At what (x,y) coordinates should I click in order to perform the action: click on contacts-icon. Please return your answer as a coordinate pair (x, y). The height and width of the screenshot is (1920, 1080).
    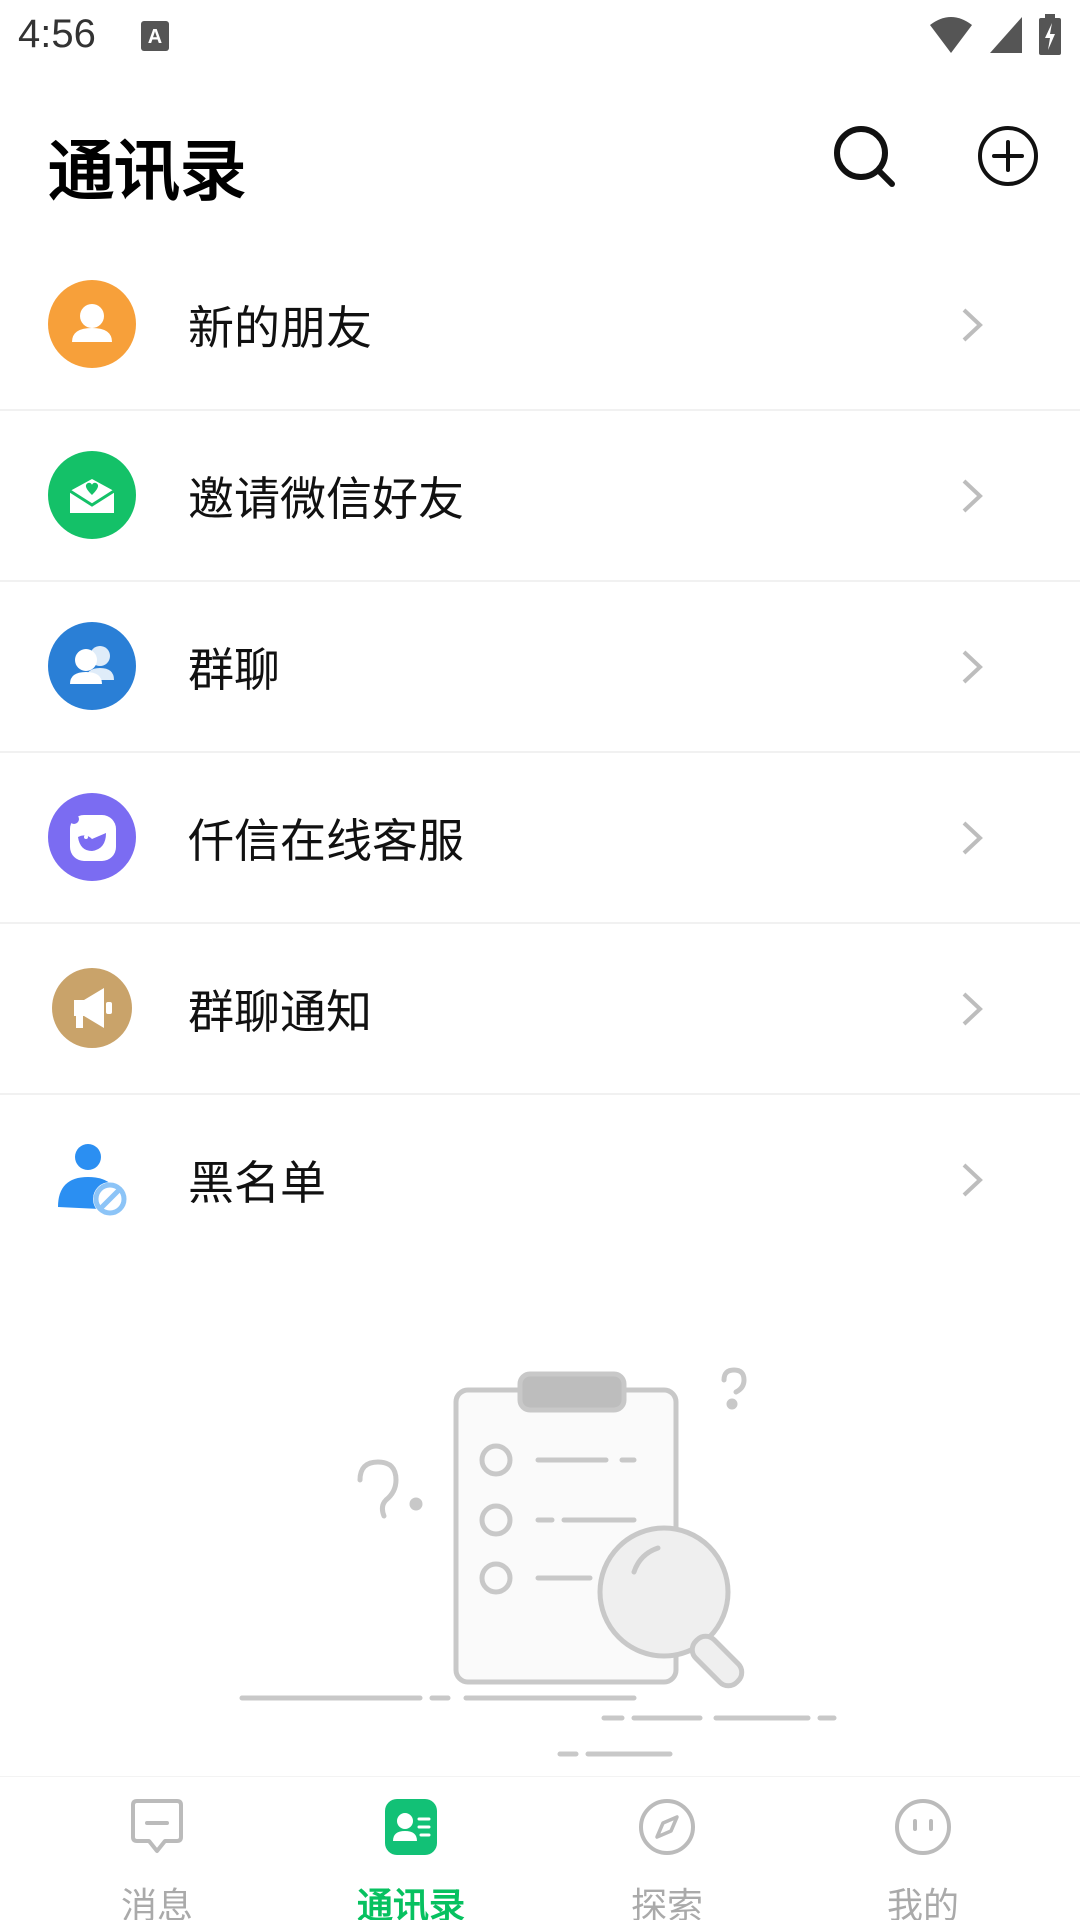
    Looking at the image, I should click on (411, 1827).